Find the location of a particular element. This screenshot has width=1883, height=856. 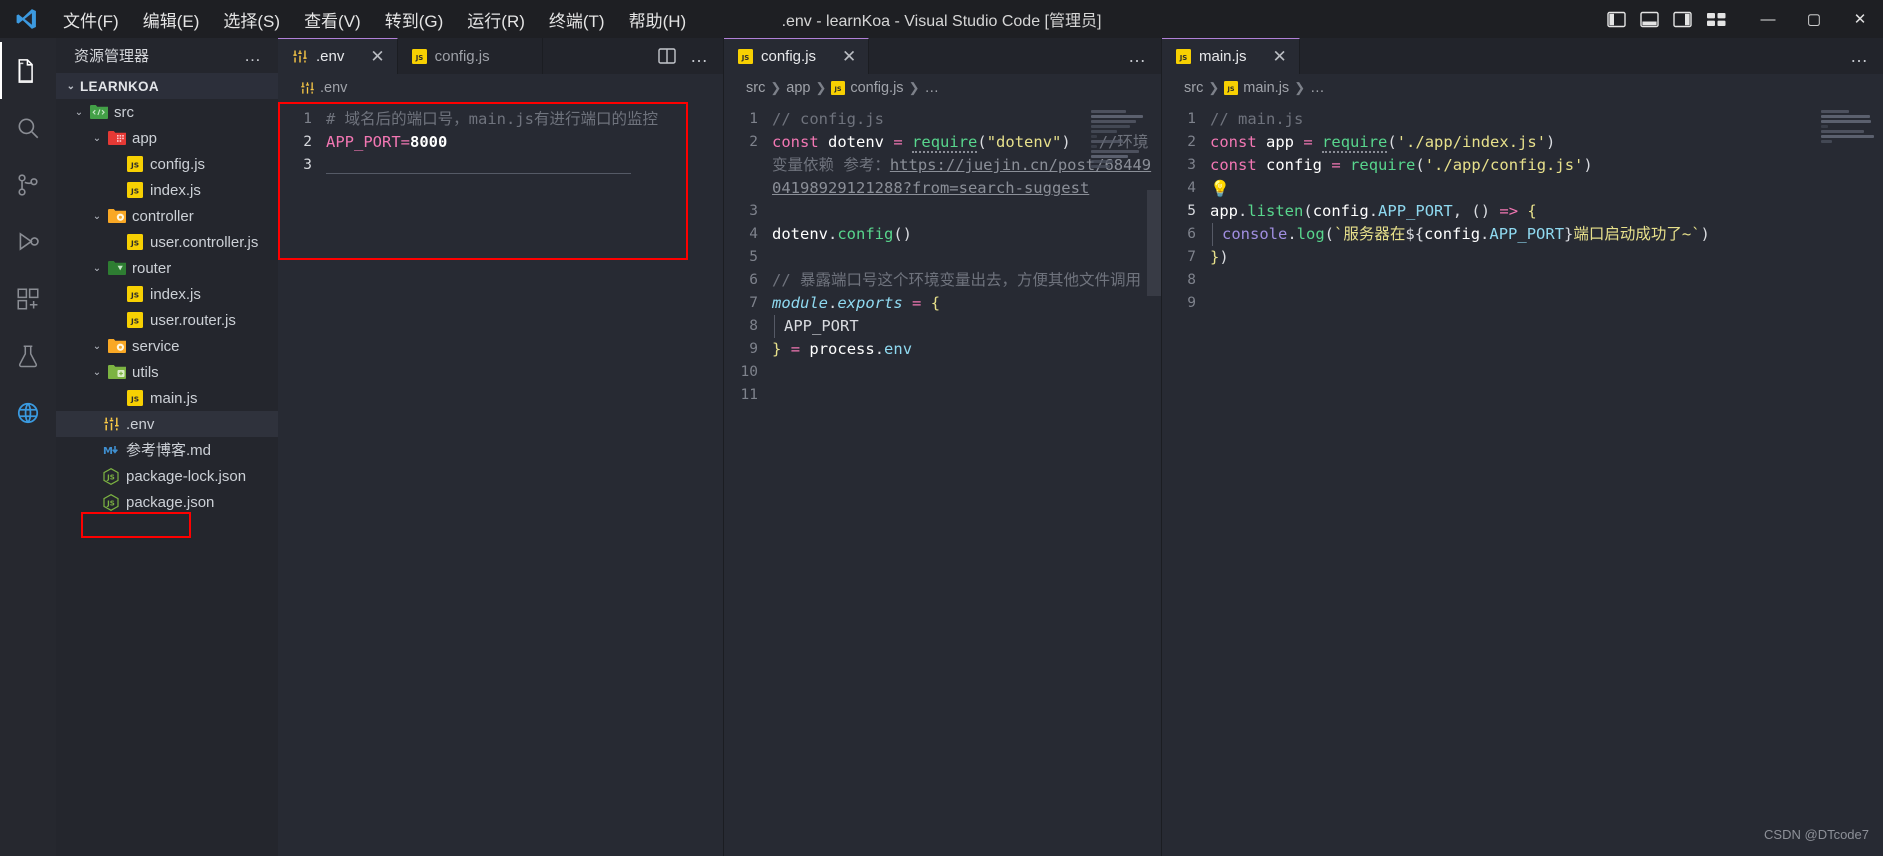

tree-item-package-json: JS package.json is located at coordinates (167, 502).